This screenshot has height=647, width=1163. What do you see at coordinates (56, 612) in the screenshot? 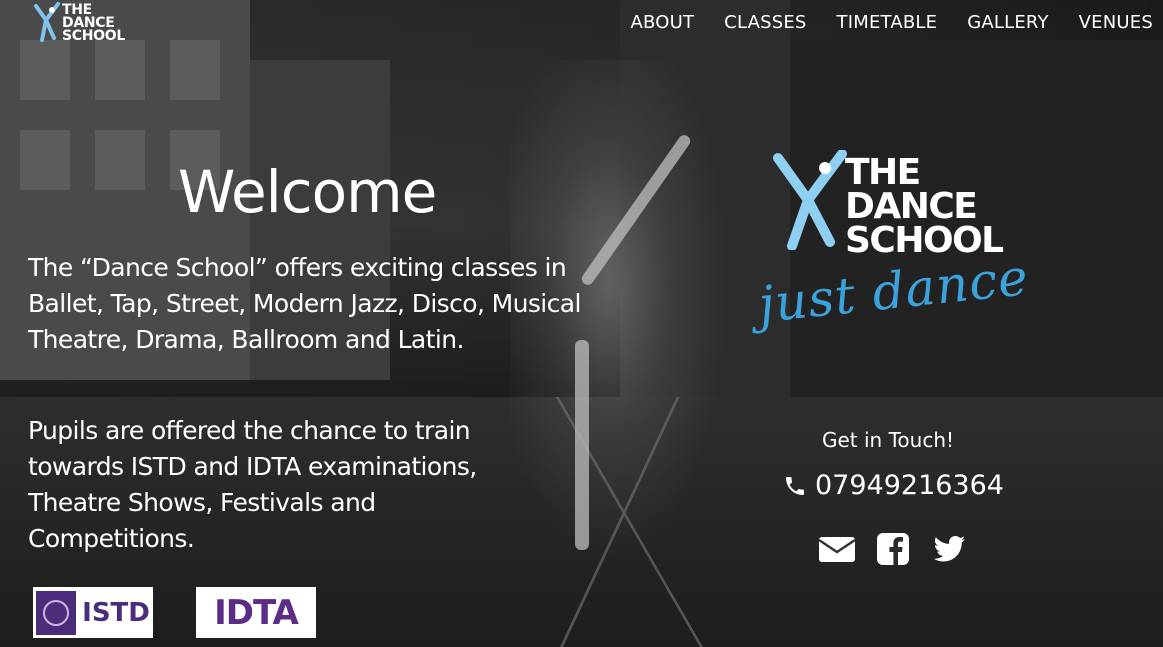
I see `istd-seal-icon` at bounding box center [56, 612].